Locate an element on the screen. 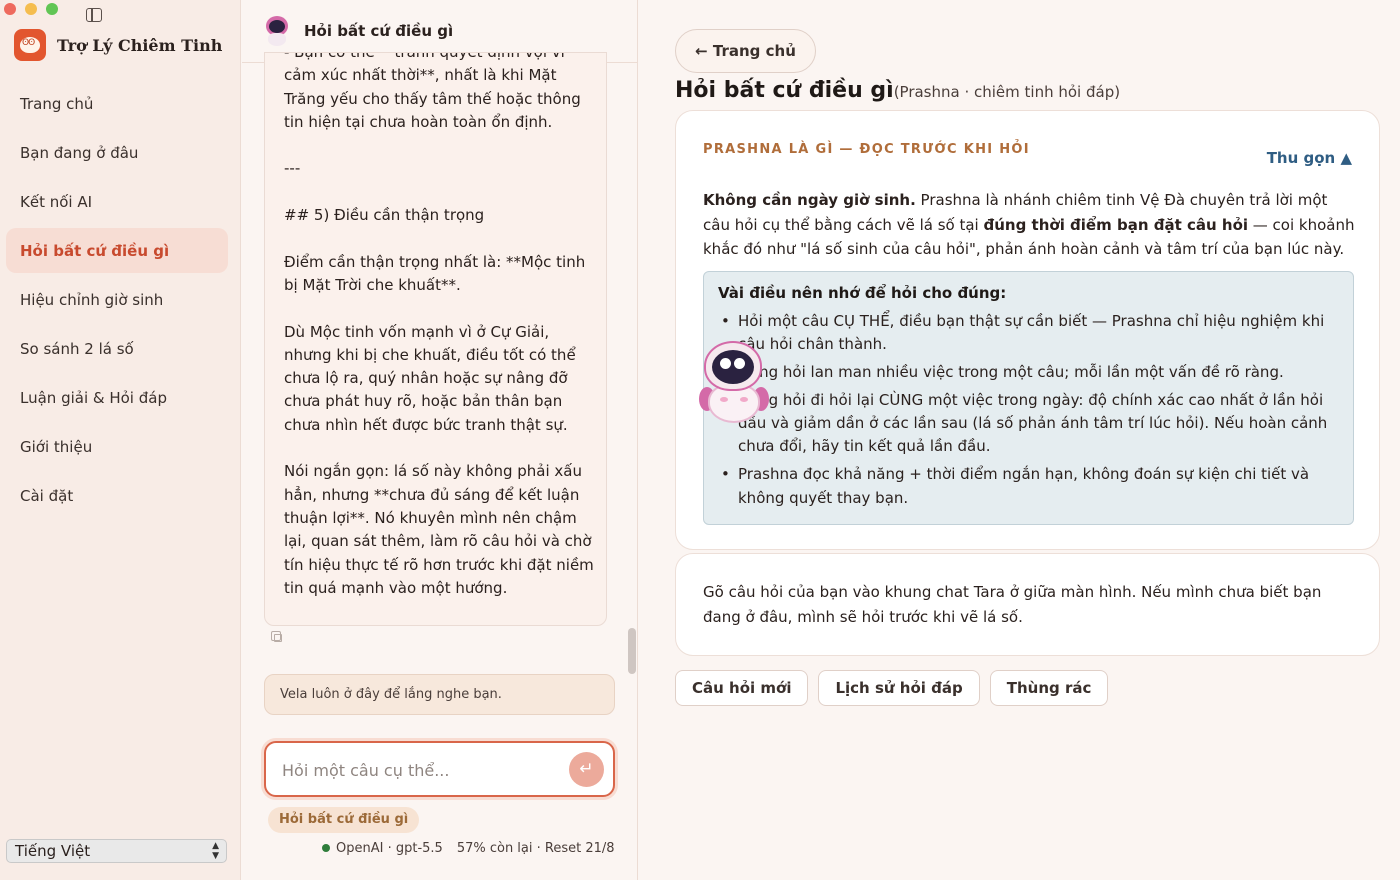 Image resolution: width=1400 pixels, height=880 pixels. app-name: Trợ Lý Chiêm Tinh is located at coordinates (140, 45).